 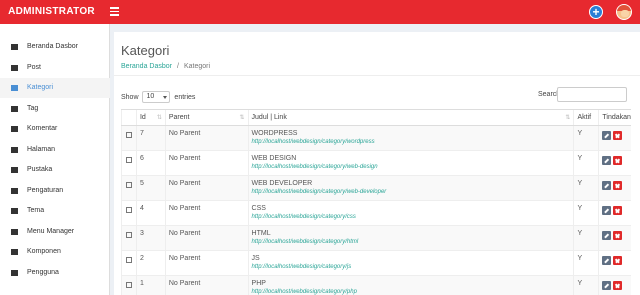 What do you see at coordinates (568, 118) in the screenshot?
I see `sort-icon: ⇅` at bounding box center [568, 118].